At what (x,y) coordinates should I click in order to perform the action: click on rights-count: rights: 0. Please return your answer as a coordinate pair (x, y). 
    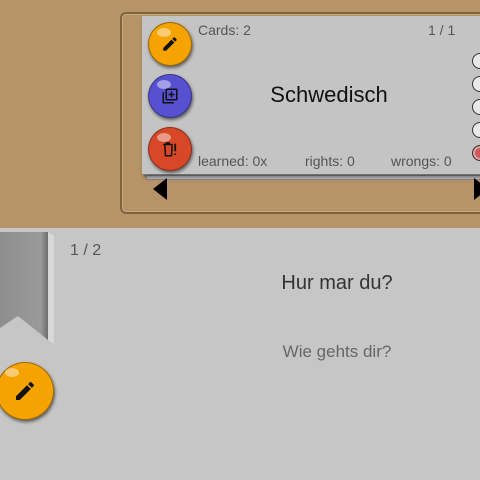
    Looking at the image, I should click on (330, 161).